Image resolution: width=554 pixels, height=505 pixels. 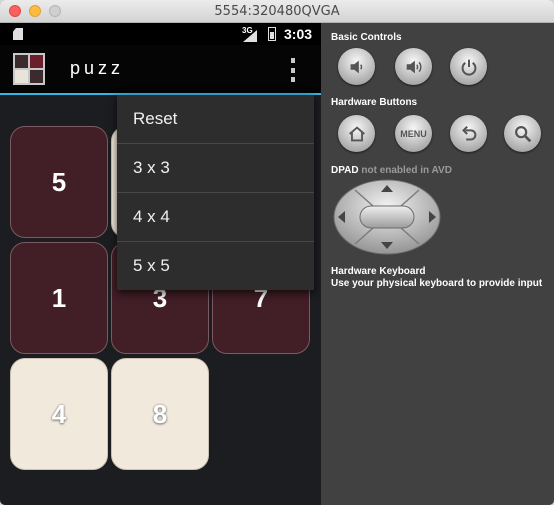 I want to click on back-button, so click(x=468, y=133).